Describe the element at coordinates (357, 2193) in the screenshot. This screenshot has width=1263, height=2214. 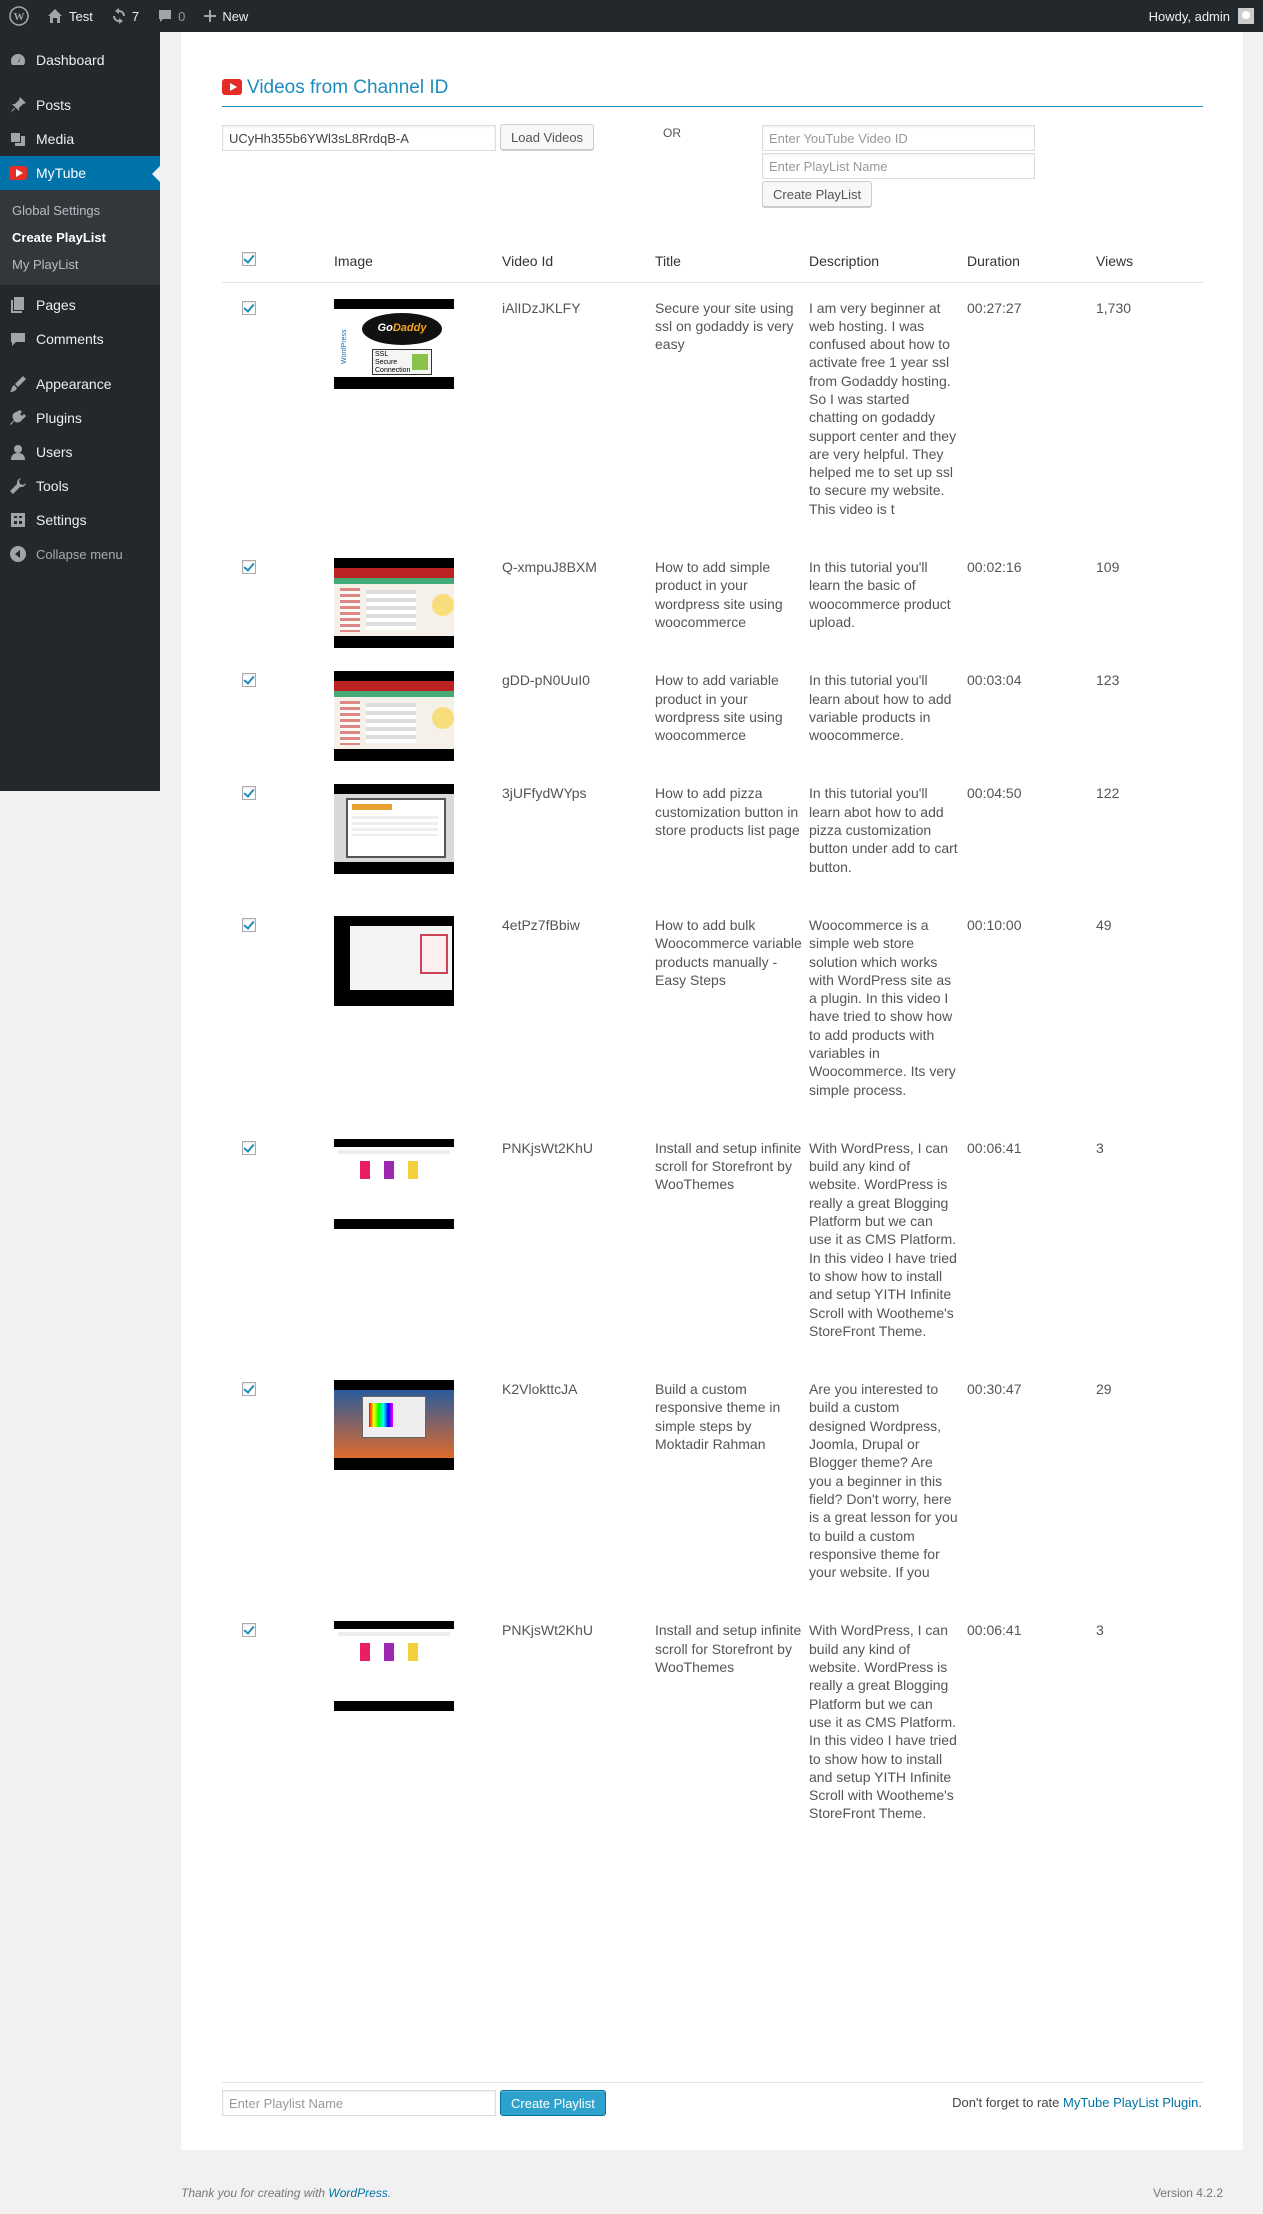
I see `wordpress-link: WordPress` at that location.